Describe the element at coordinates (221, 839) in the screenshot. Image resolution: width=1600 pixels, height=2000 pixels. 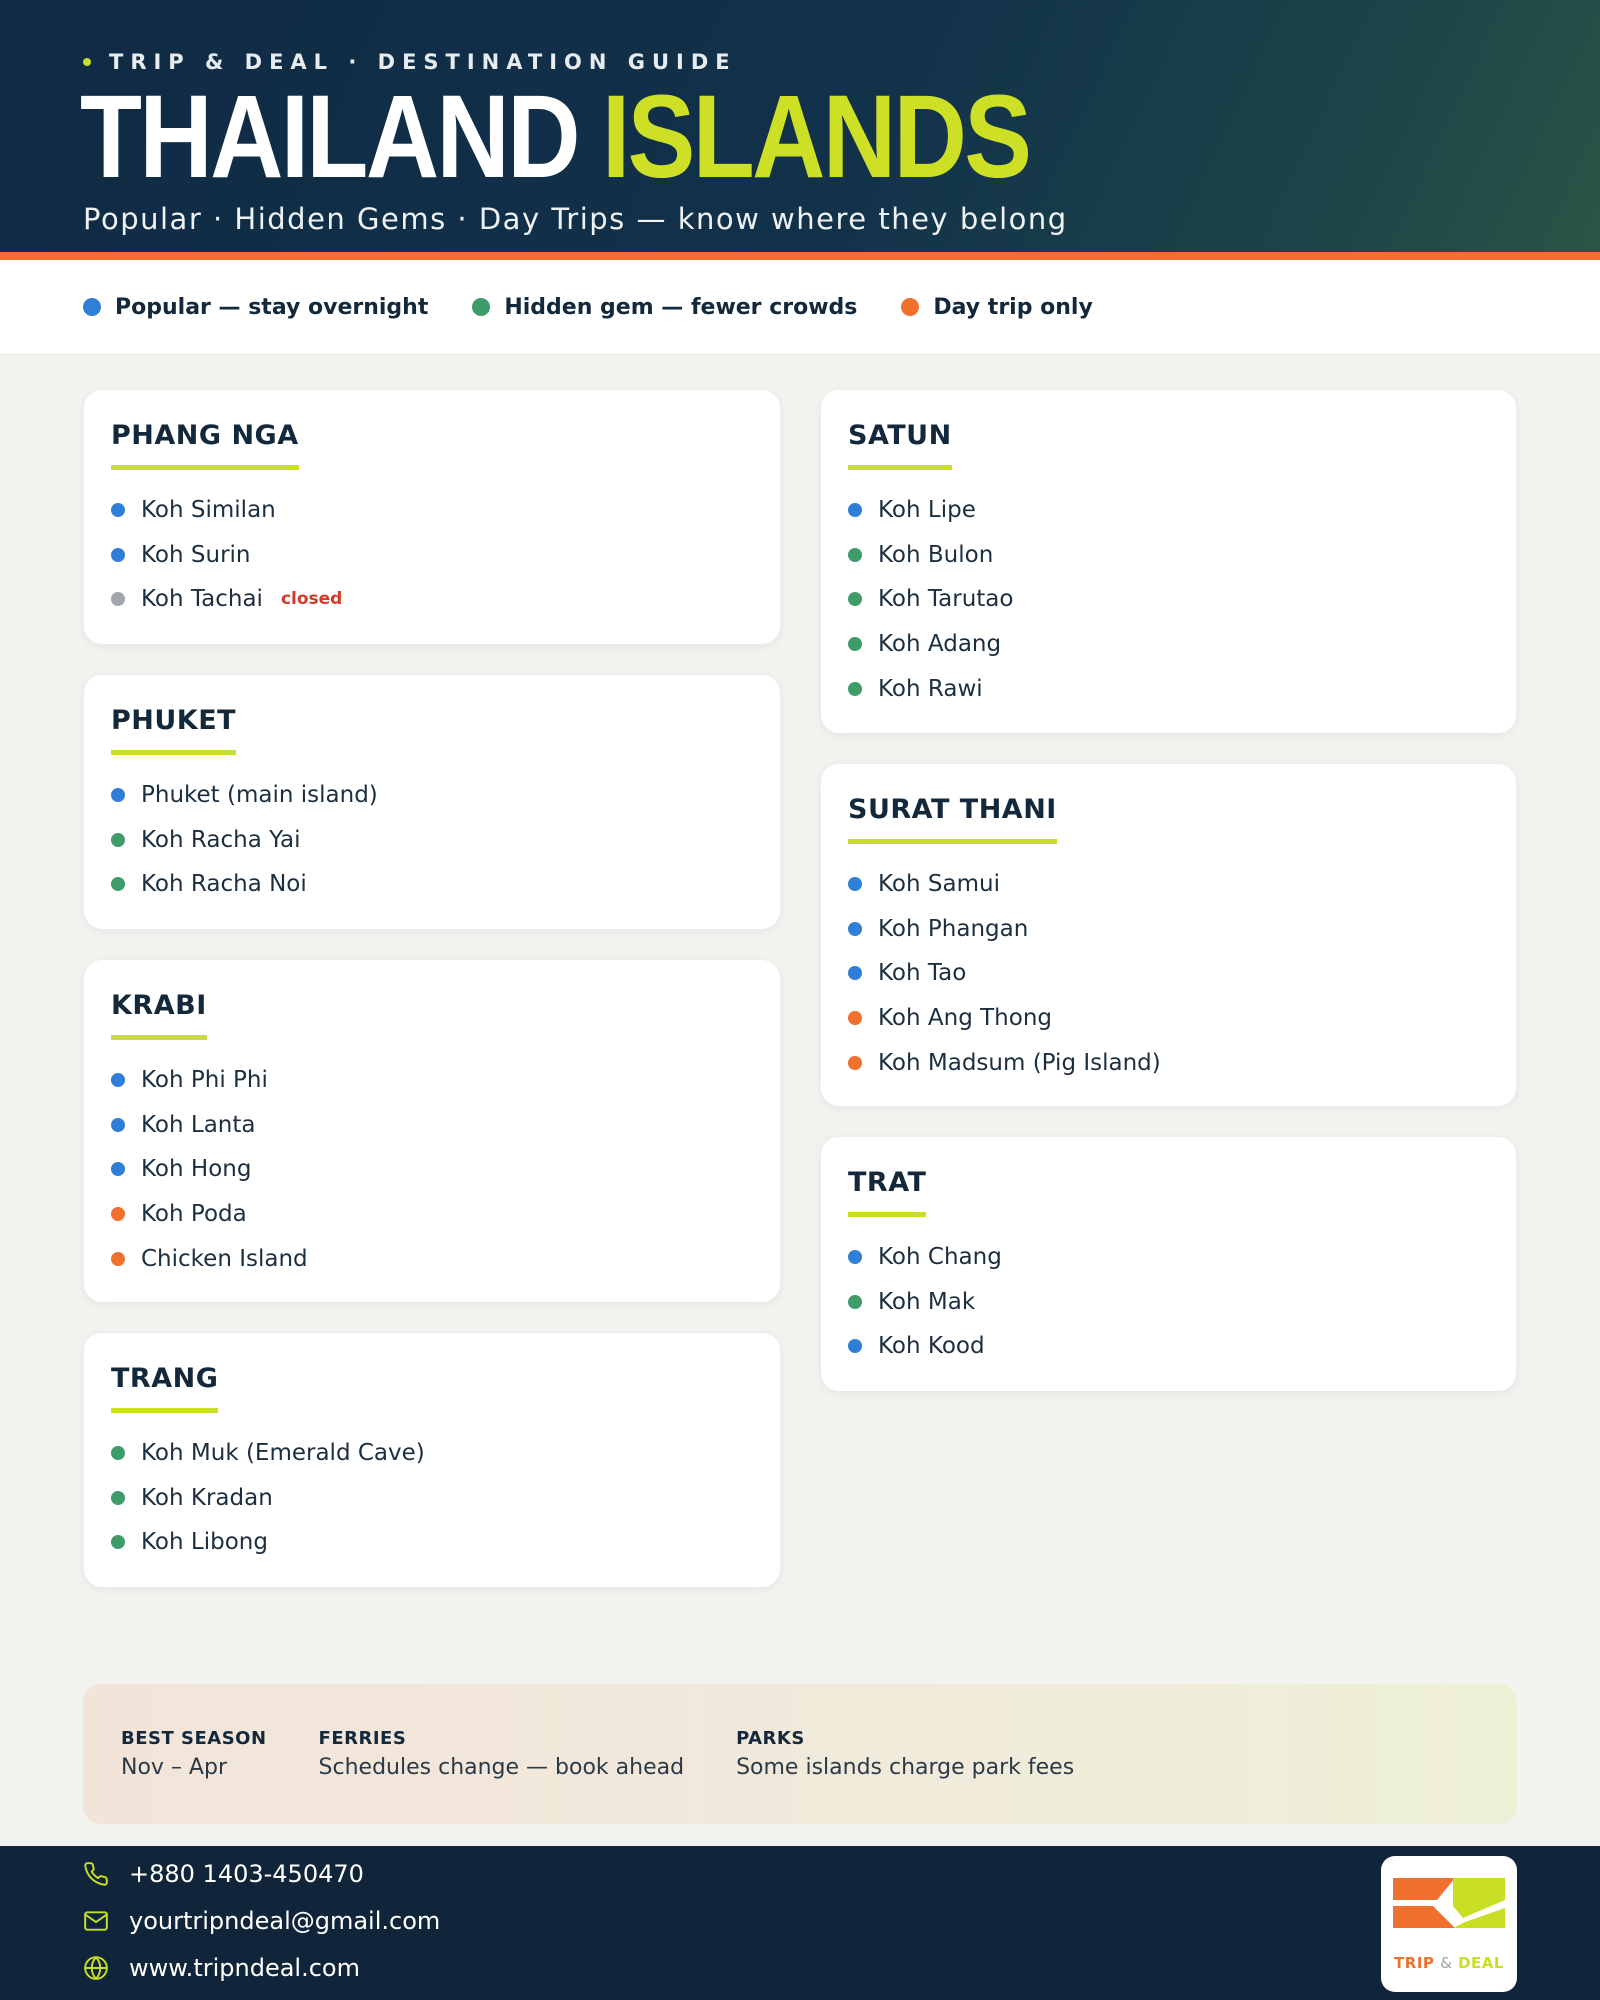
I see `island-name: Koh Racha Yai` at that location.